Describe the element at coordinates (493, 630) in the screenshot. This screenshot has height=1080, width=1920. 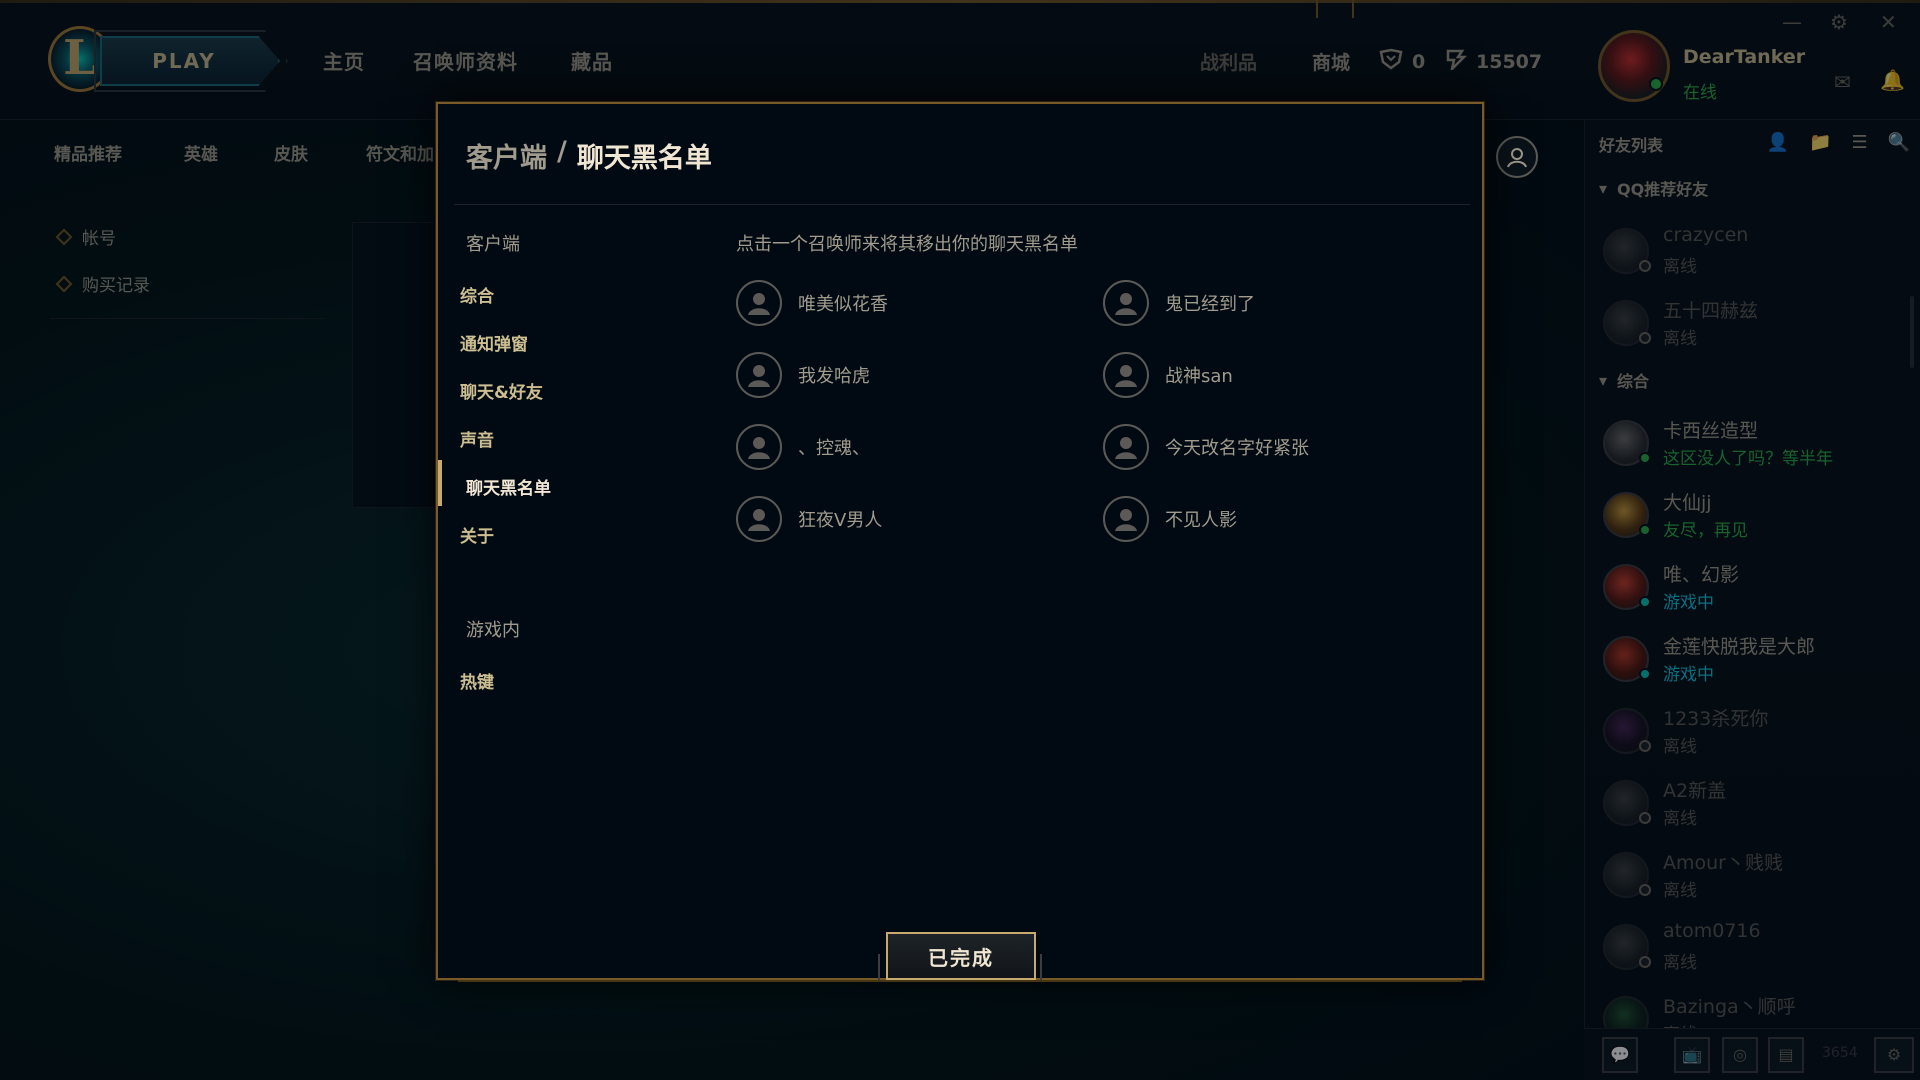
I see `section-ingame-heading: 游戏内` at that location.